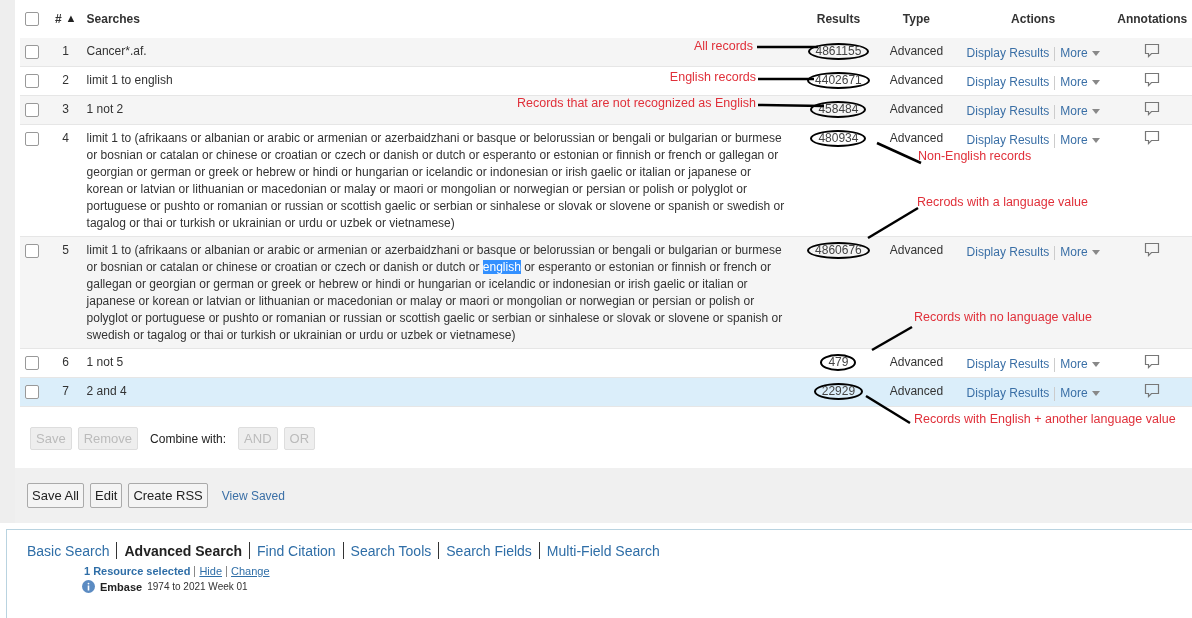 This screenshot has width=1192, height=618. What do you see at coordinates (58, 19) in the screenshot?
I see `column-header: #` at bounding box center [58, 19].